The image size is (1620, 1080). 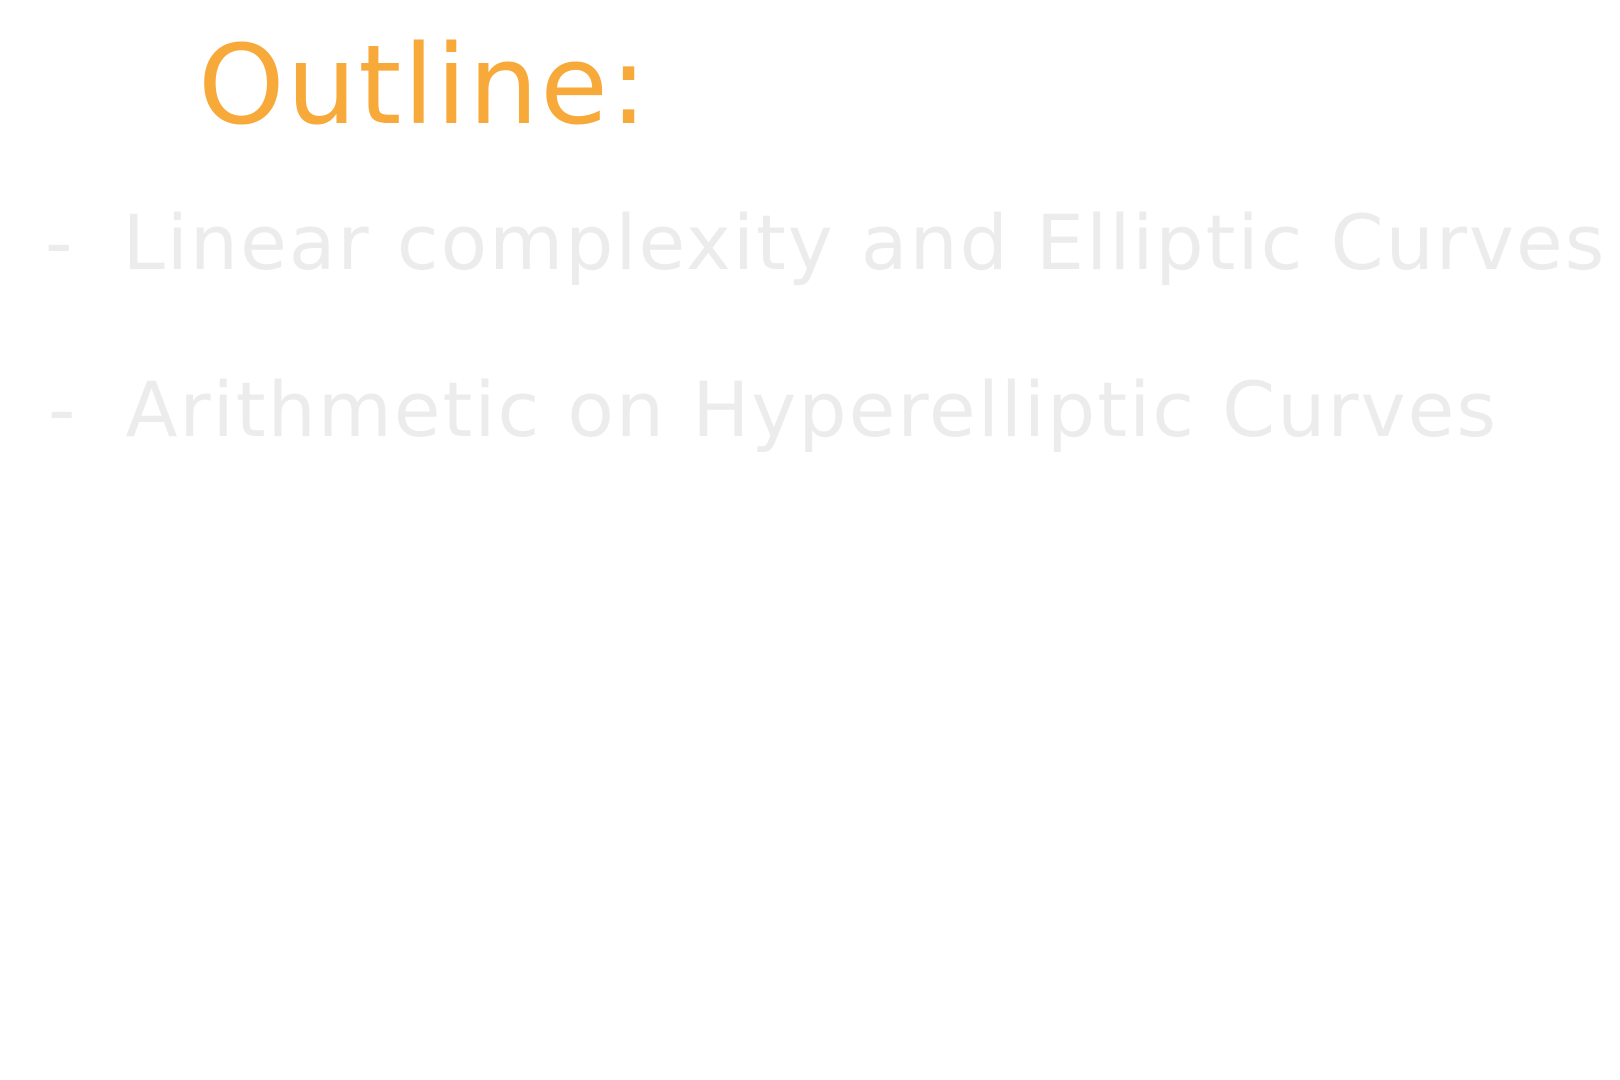 I want to click on outline-item-text: Linear complexity and Elliptic Curves, so click(x=864, y=242).